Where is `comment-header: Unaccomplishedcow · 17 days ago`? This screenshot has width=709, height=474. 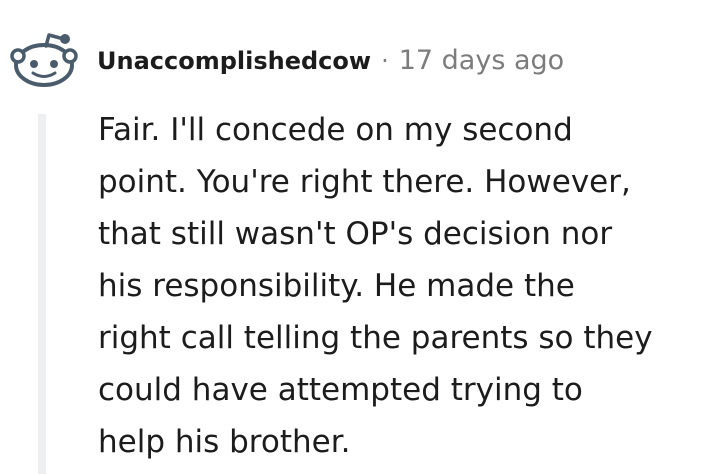
comment-header: Unaccomplishedcow · 17 days ago is located at coordinates (286, 61).